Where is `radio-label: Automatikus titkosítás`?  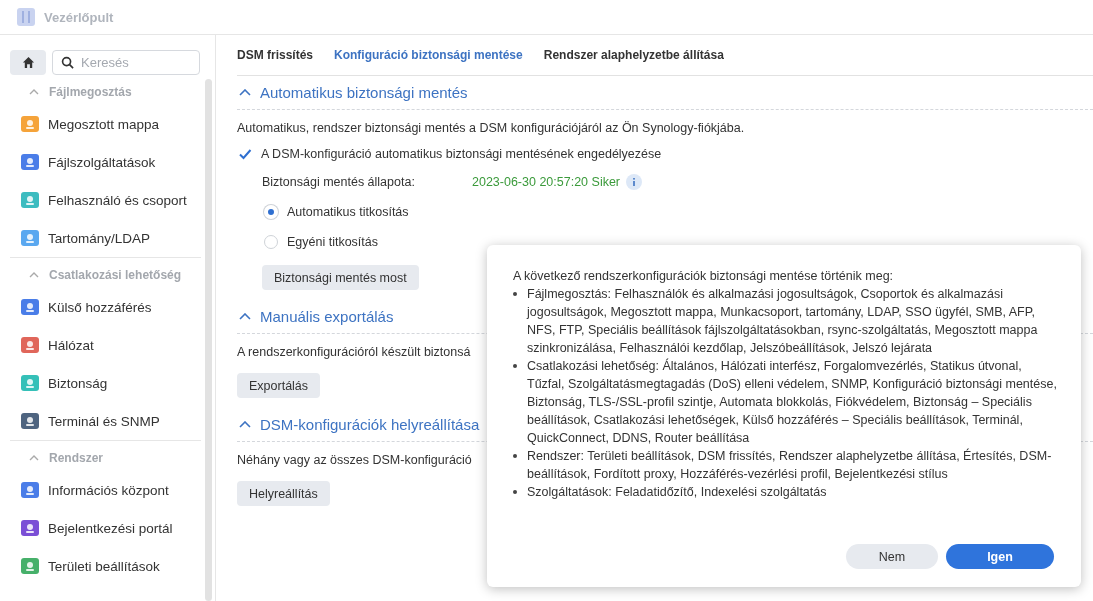 radio-label: Automatikus titkosítás is located at coordinates (348, 212).